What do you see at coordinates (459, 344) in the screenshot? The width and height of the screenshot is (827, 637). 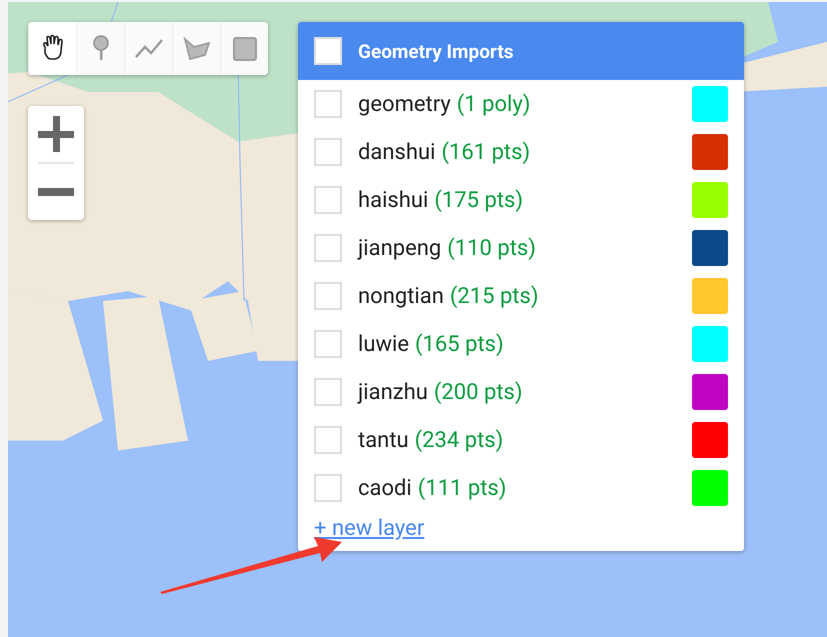 I see `point-count: (165 pts)` at bounding box center [459, 344].